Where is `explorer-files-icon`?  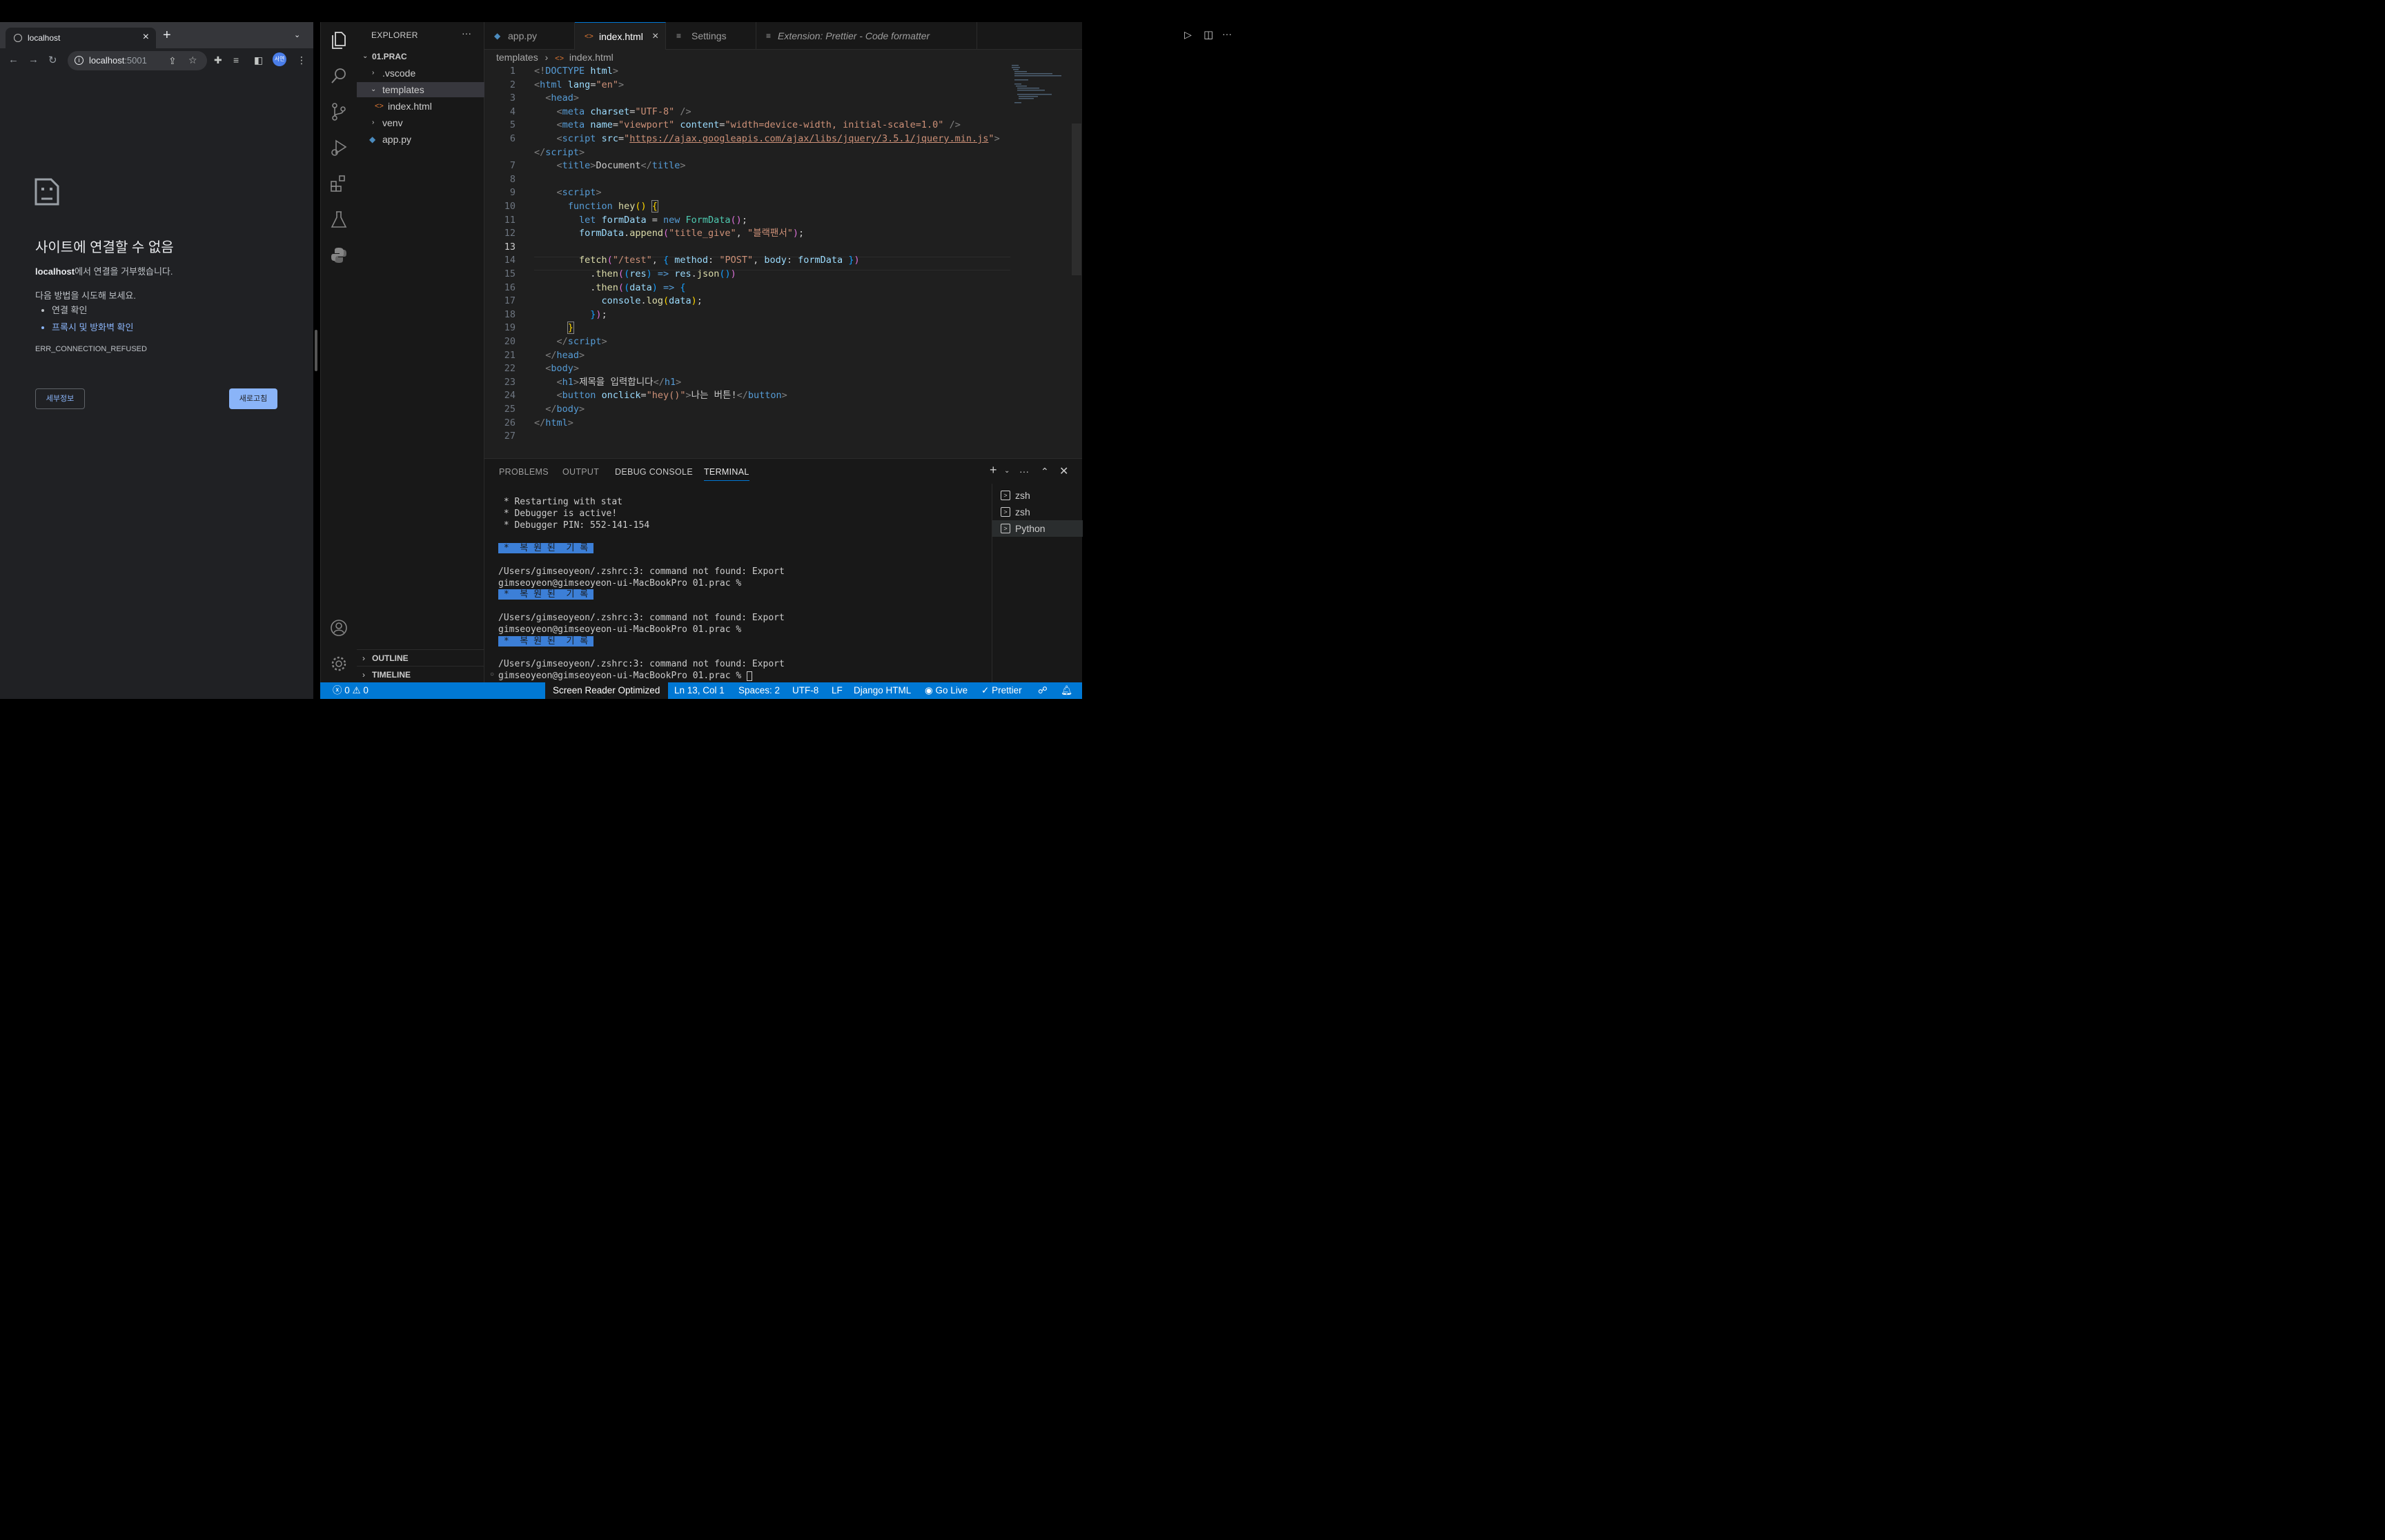 explorer-files-icon is located at coordinates (339, 40).